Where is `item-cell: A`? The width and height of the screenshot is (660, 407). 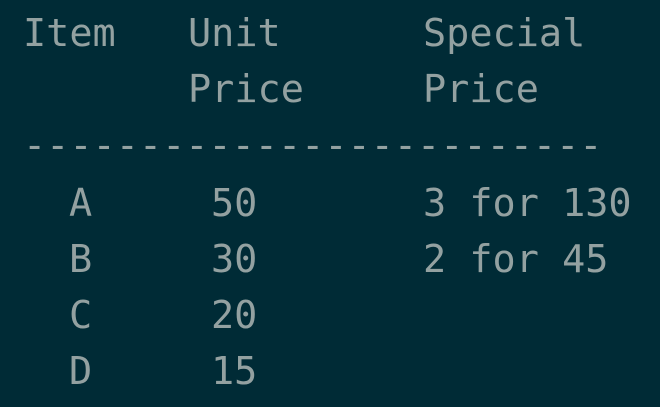 item-cell: A is located at coordinates (81, 203).